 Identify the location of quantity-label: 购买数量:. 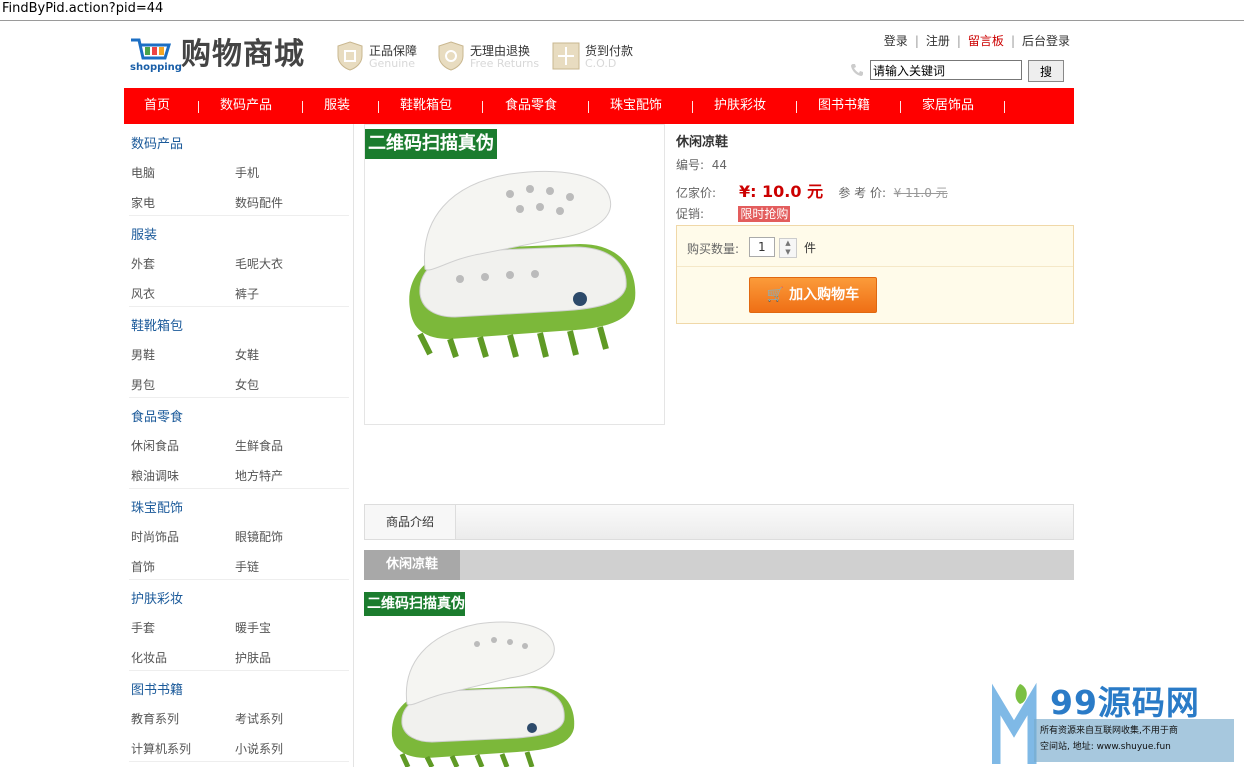
(713, 249).